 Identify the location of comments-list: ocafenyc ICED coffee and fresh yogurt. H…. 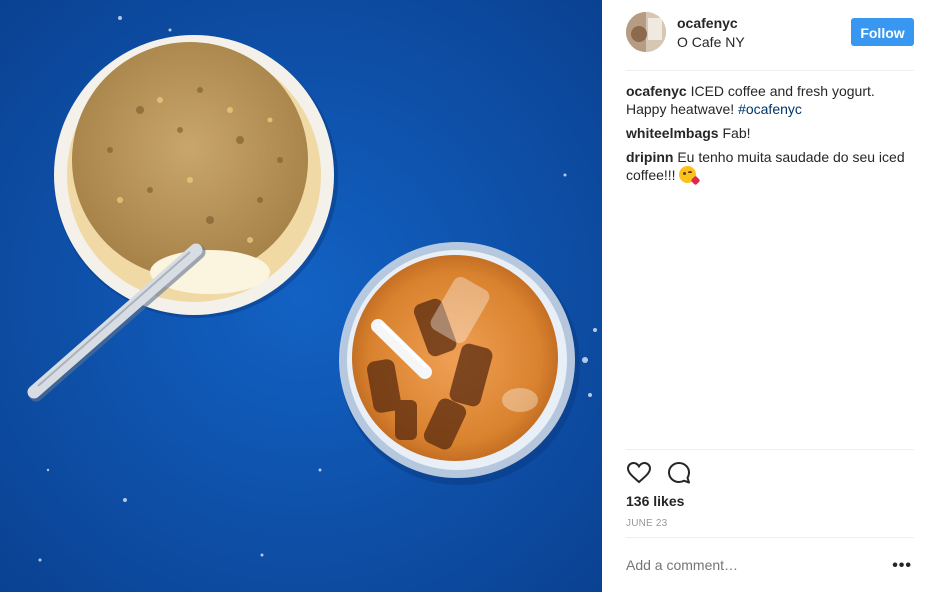
(771, 136).